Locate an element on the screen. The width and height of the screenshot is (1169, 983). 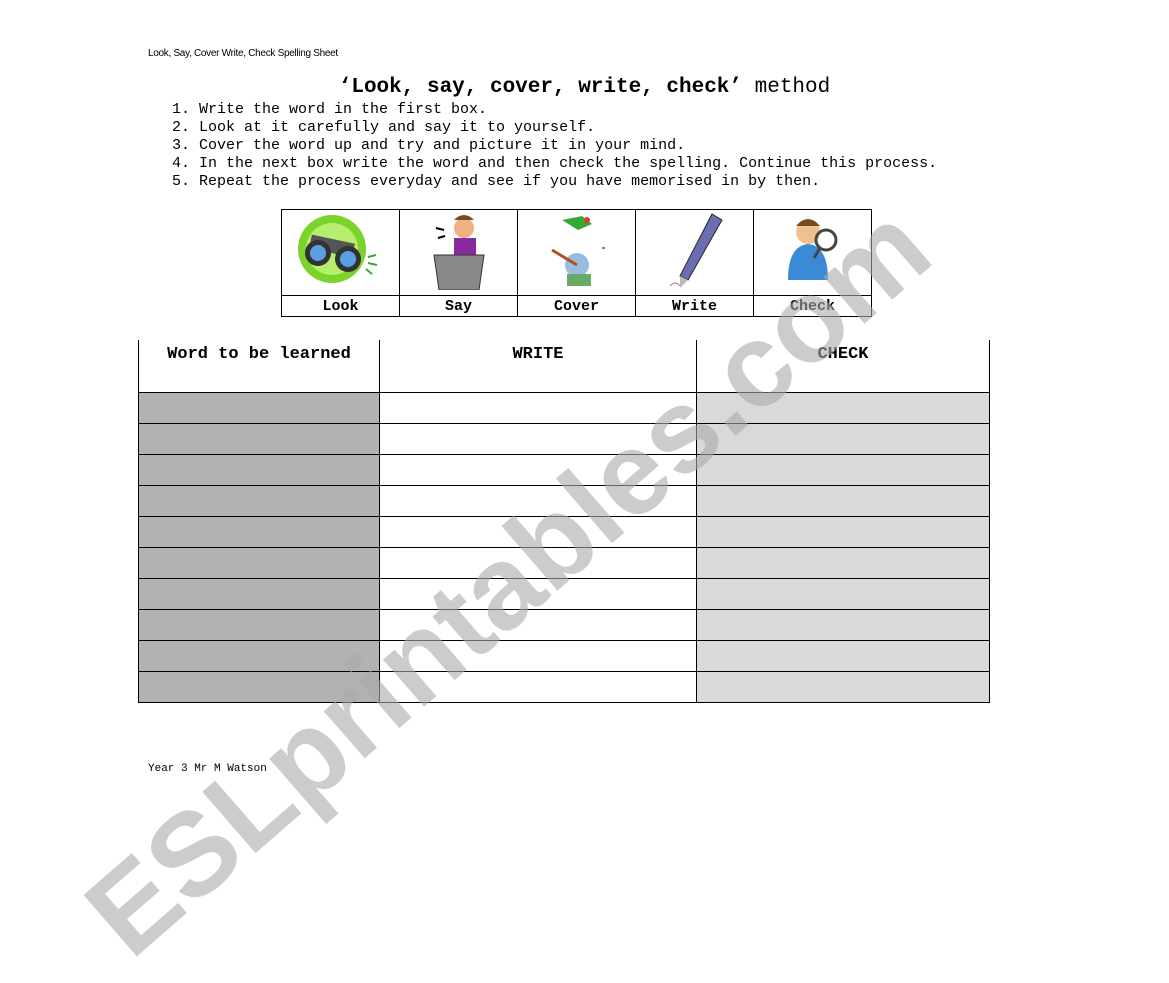
header-word: Word to be learned is located at coordinates (259, 366).